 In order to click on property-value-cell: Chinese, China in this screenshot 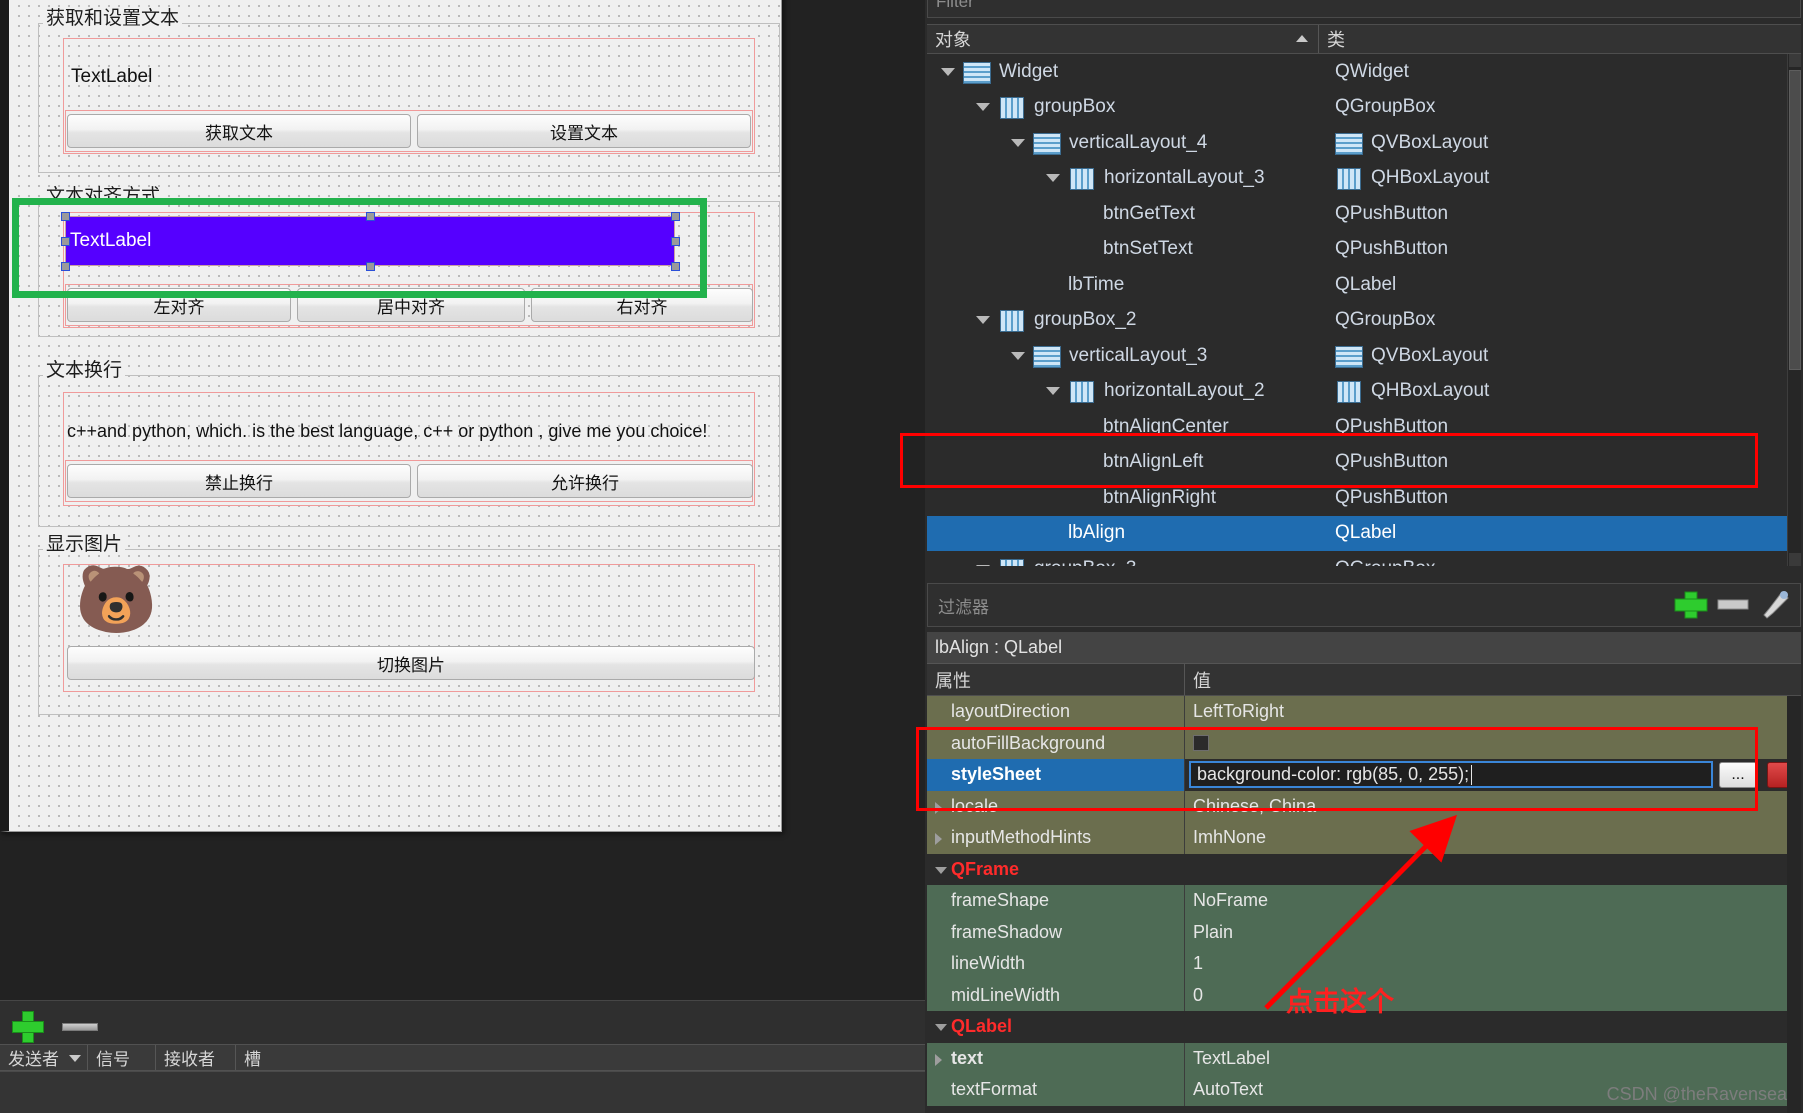, I will do `click(1493, 807)`.